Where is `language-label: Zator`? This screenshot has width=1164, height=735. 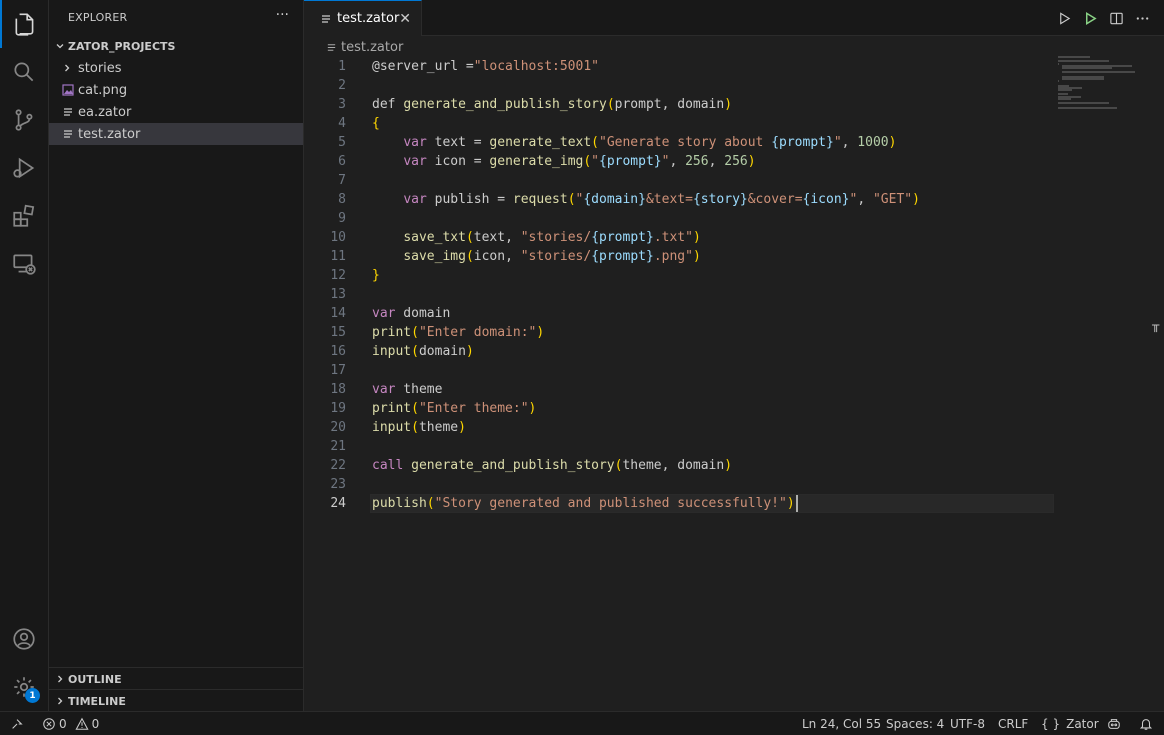
language-label: Zator is located at coordinates (1082, 723).